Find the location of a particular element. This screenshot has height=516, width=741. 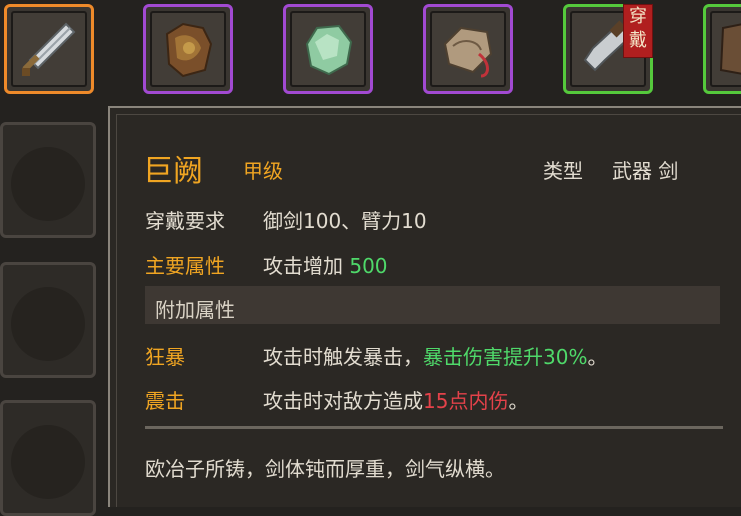

leather-armor-icon is located at coordinates (189, 50).